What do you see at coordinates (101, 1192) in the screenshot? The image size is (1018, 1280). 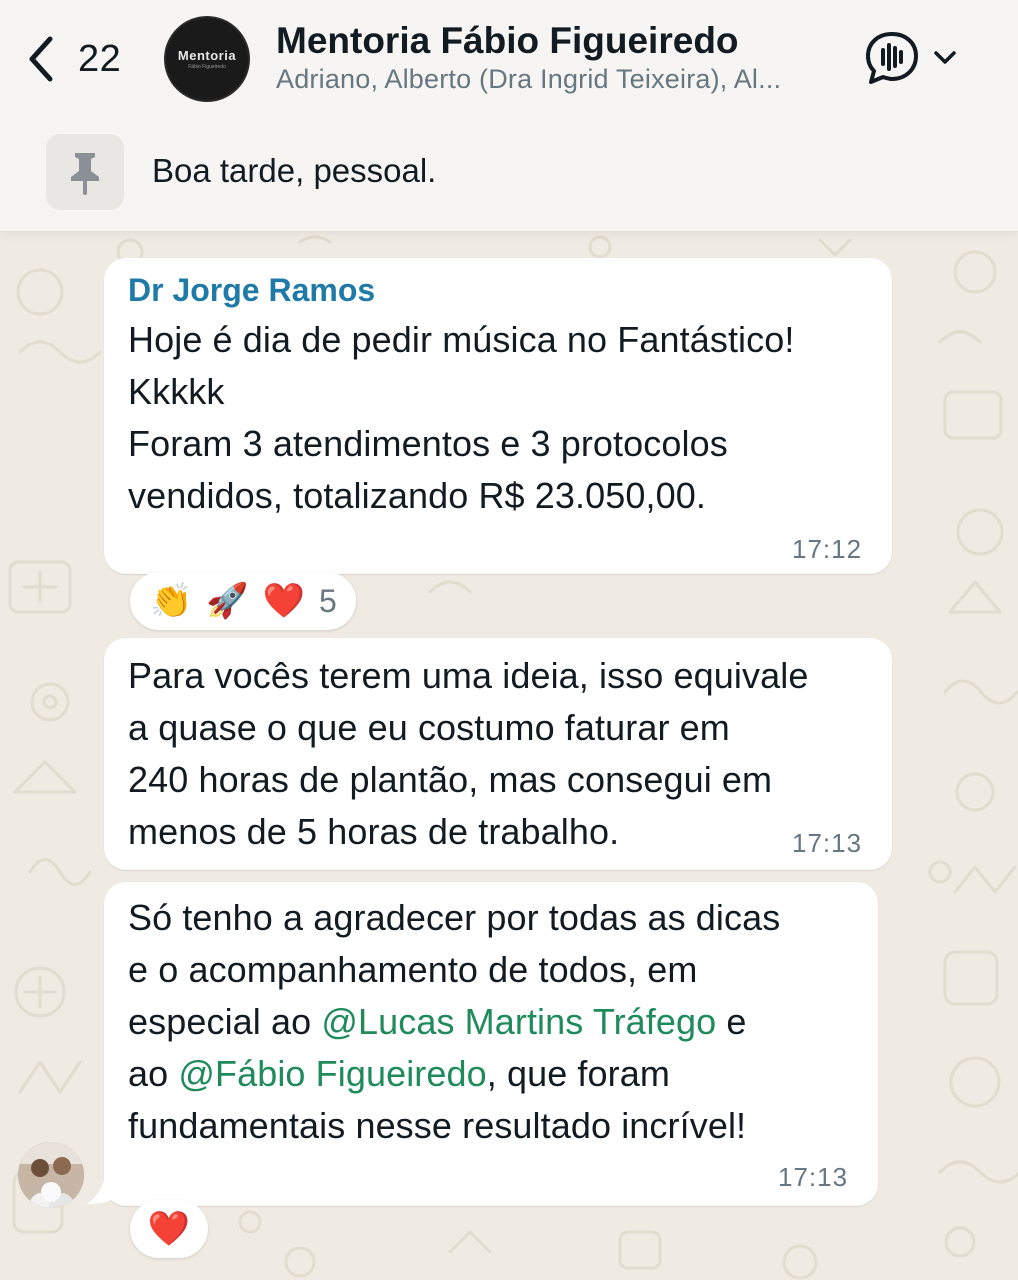 I see `bubble-tail` at bounding box center [101, 1192].